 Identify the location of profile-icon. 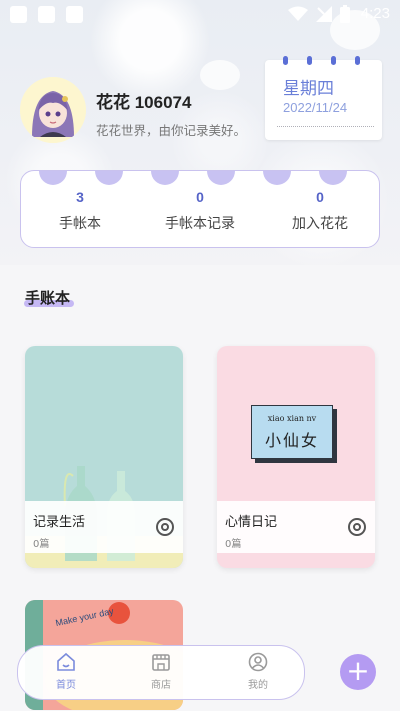
(258, 662).